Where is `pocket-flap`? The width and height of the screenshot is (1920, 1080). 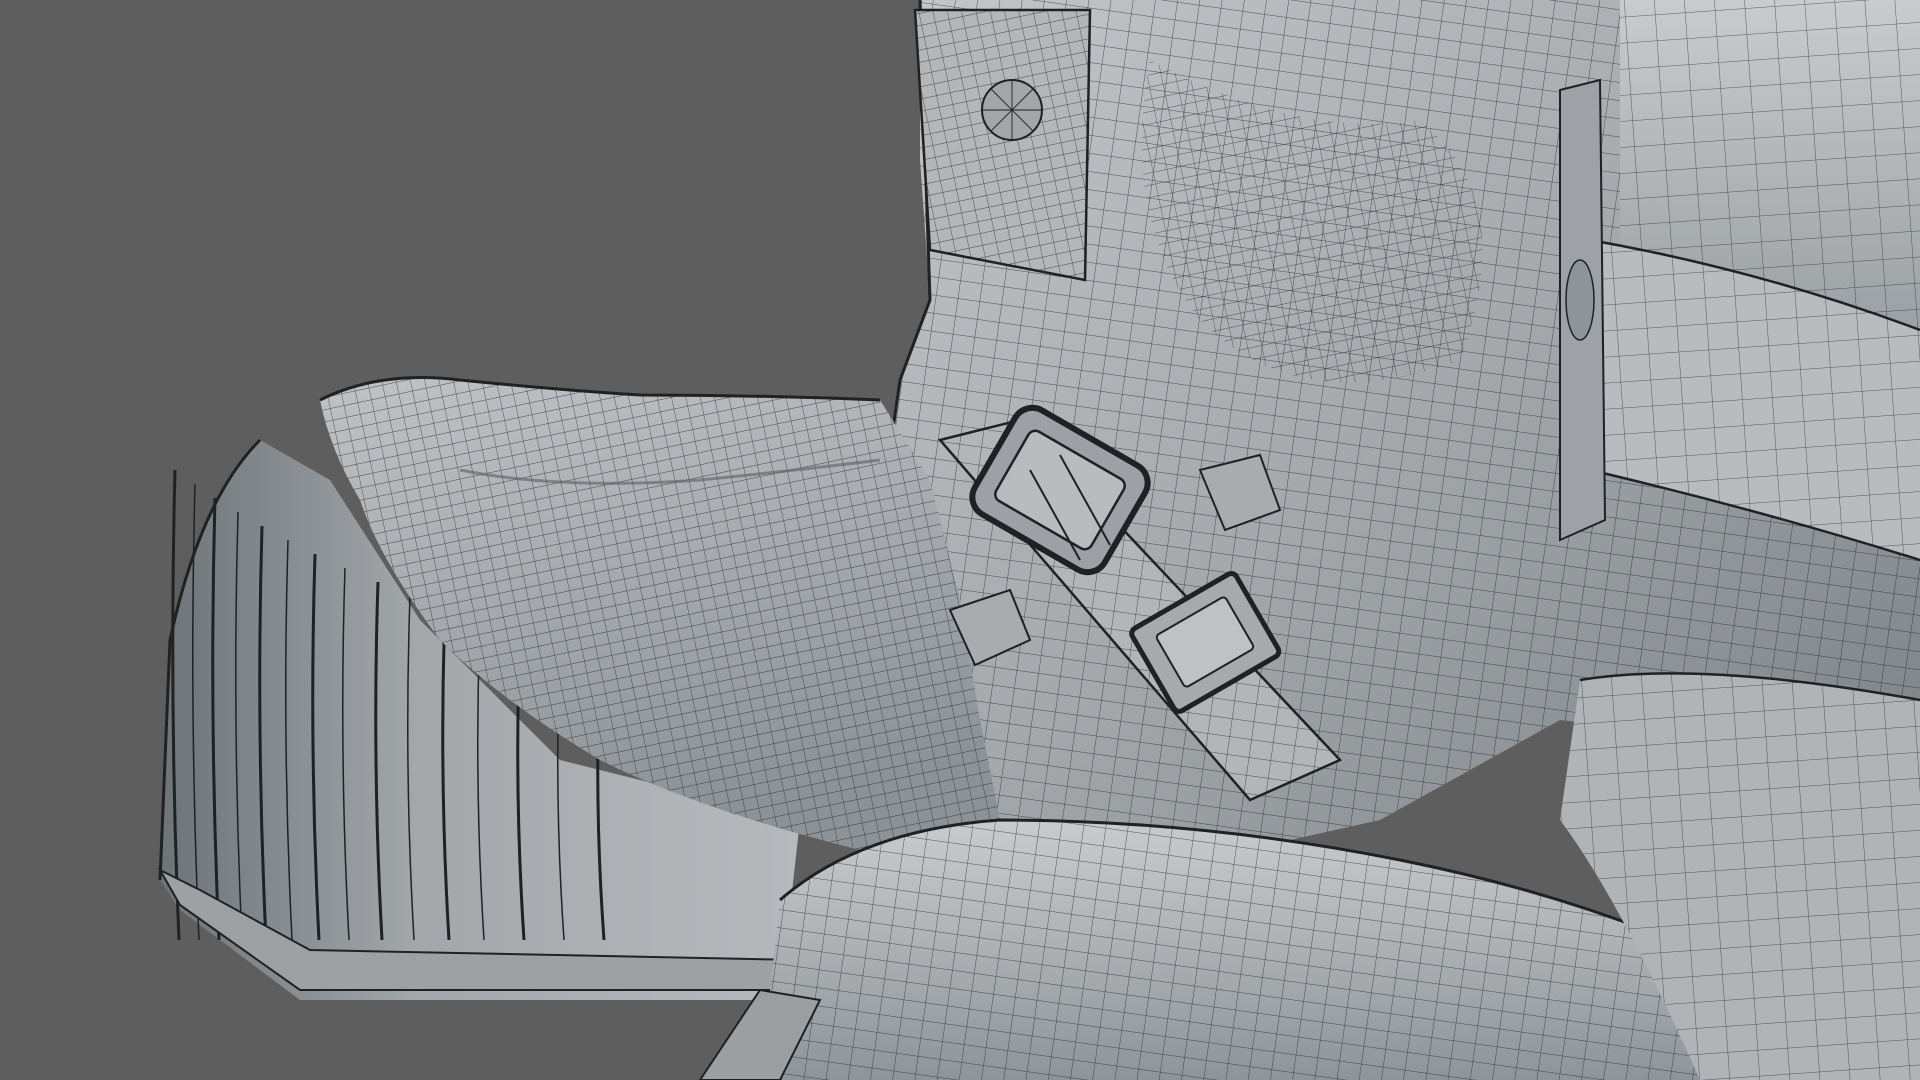
pocket-flap is located at coordinates (1002, 145).